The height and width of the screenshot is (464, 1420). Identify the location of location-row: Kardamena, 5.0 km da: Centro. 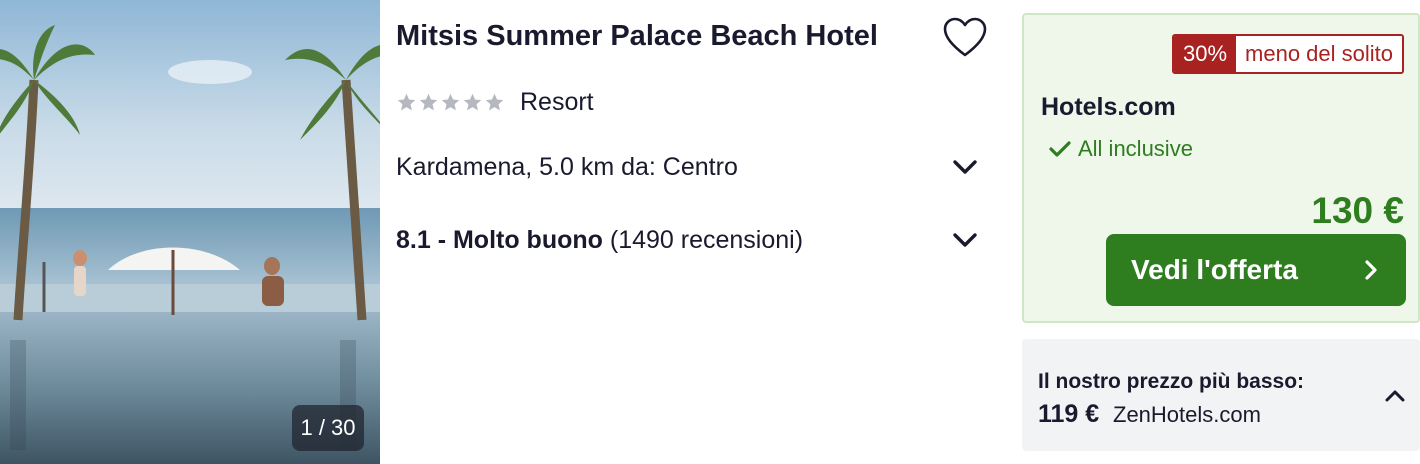
(691, 167).